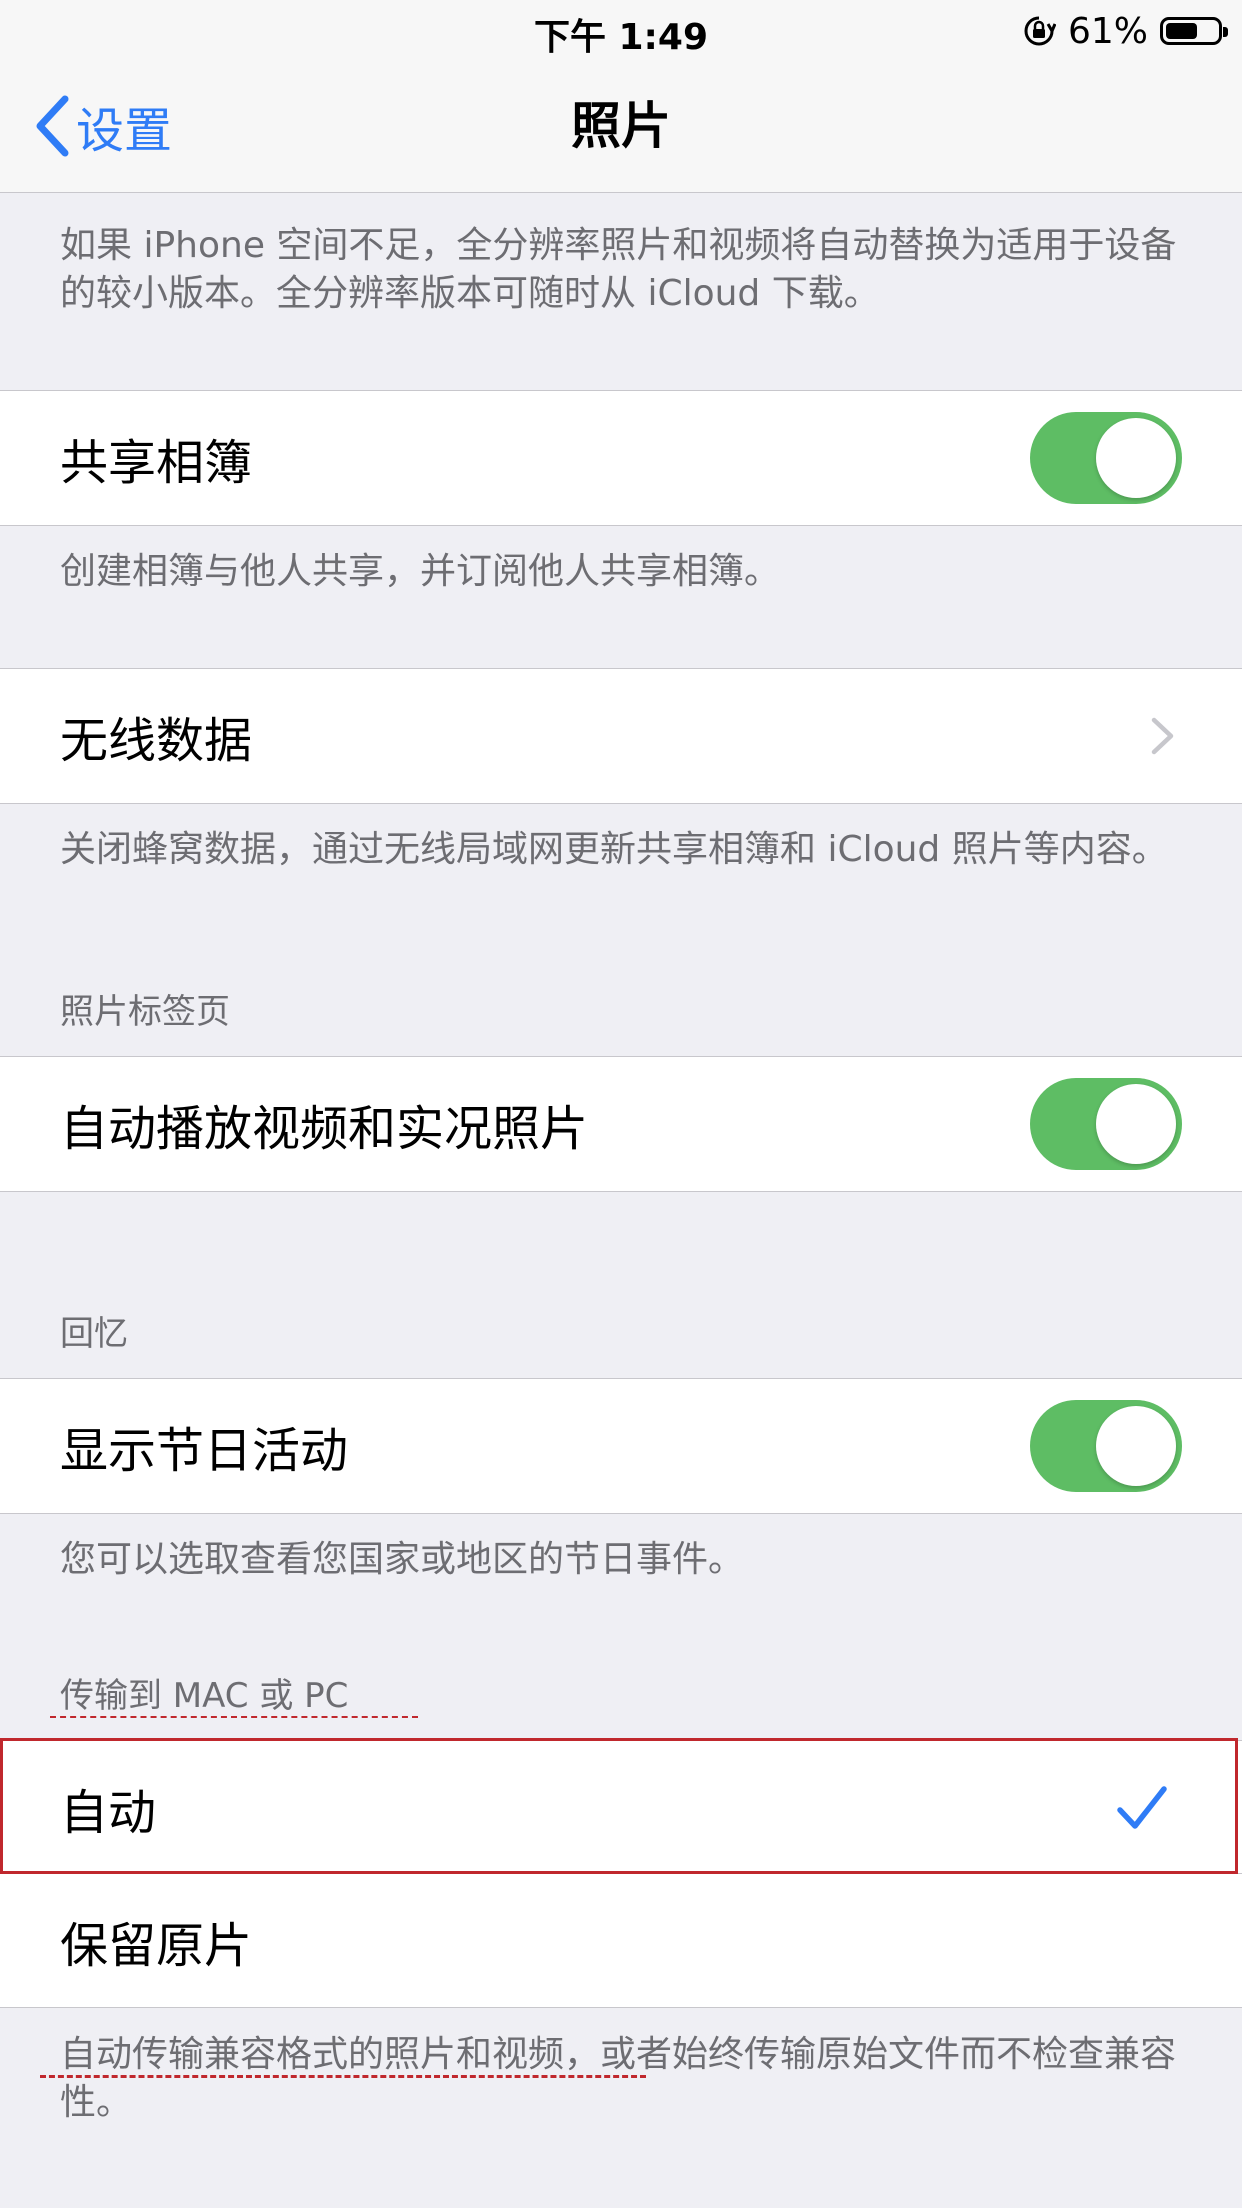 The image size is (1242, 2208). I want to click on chevron-right-icon, so click(1162, 736).